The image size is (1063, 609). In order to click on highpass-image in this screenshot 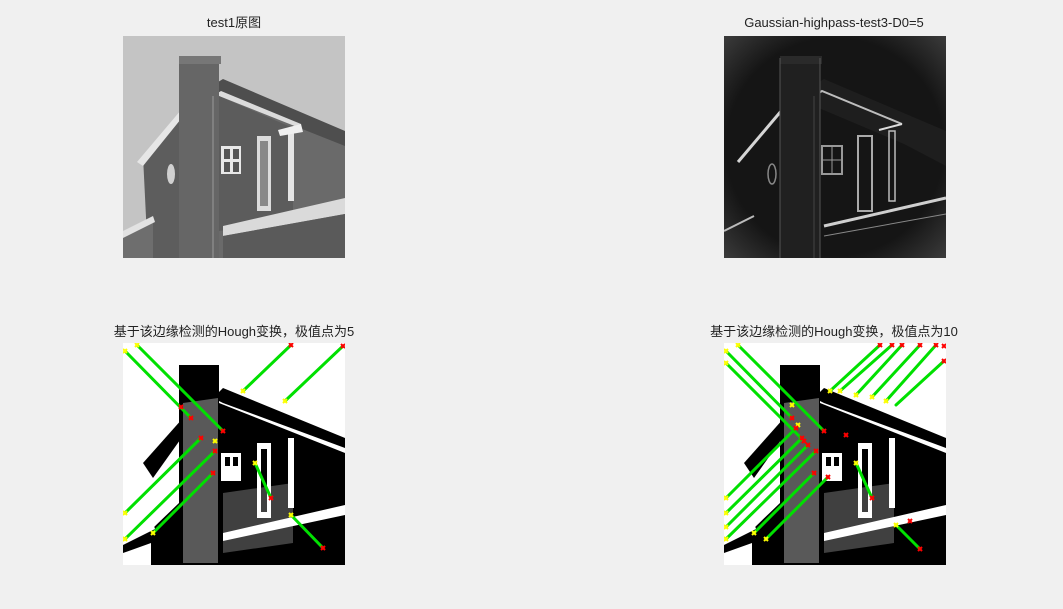, I will do `click(835, 147)`.